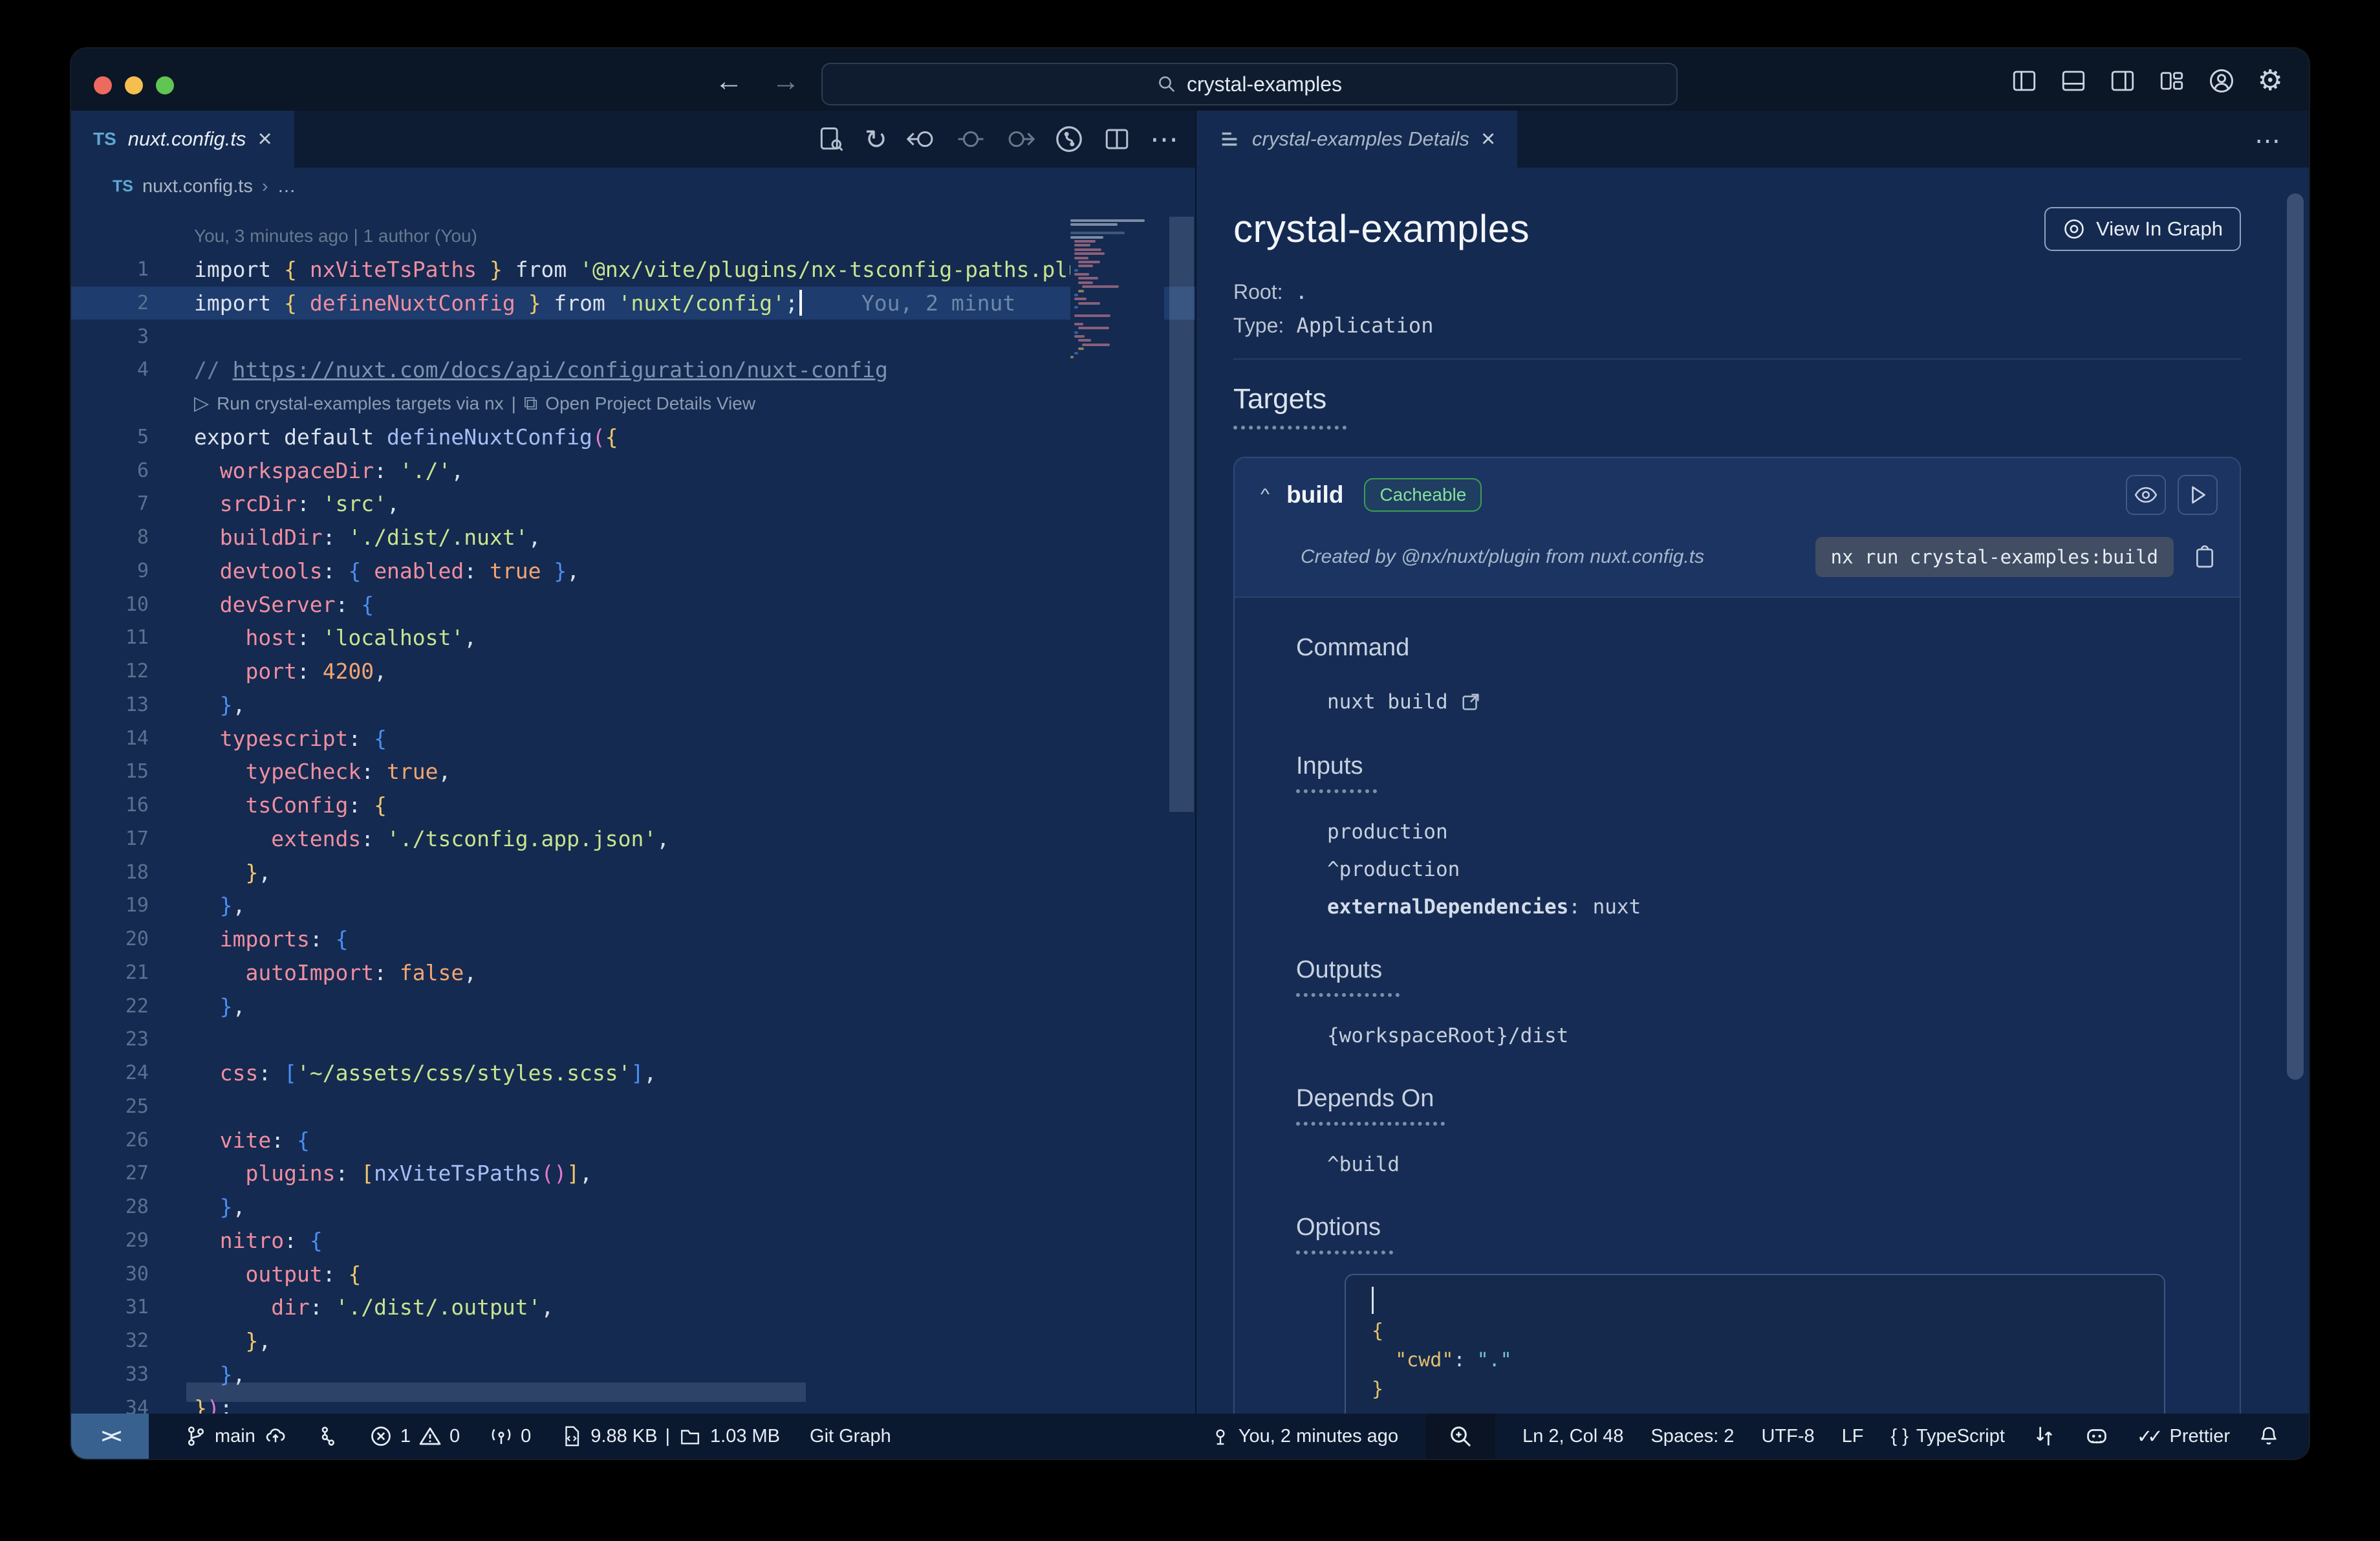 The width and height of the screenshot is (2380, 1541). What do you see at coordinates (510, 1436) in the screenshot?
I see `ports-item: 0` at bounding box center [510, 1436].